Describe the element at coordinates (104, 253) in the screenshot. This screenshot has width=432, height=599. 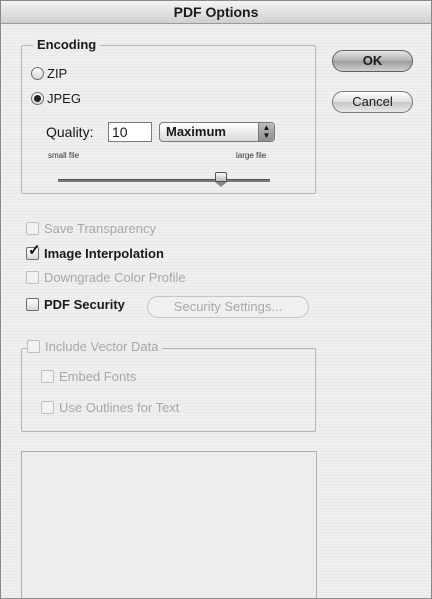
I see `image-interpolation-label: Image Interpolation` at that location.